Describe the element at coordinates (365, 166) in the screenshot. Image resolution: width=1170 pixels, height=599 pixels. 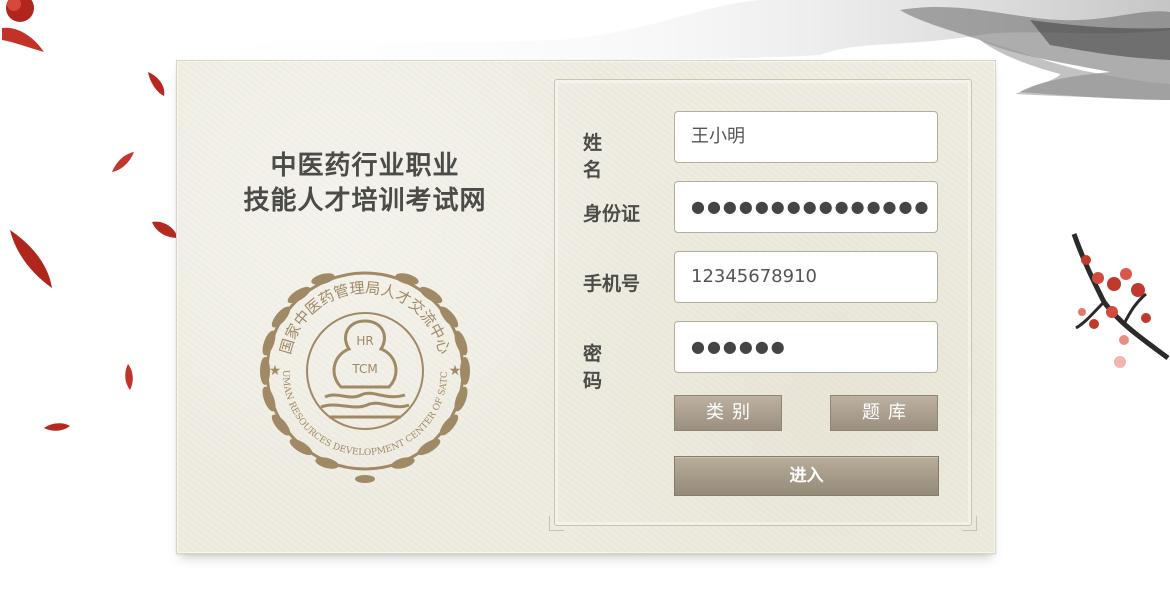
I see `site-title-line1: 中医药行业职业` at that location.